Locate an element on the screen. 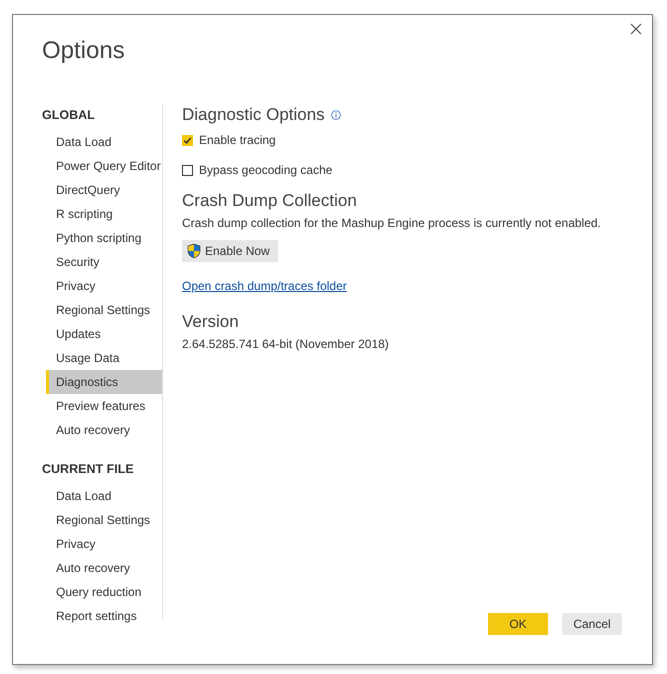 The width and height of the screenshot is (667, 674). sidebar-item: Query reduction is located at coordinates (104, 592).